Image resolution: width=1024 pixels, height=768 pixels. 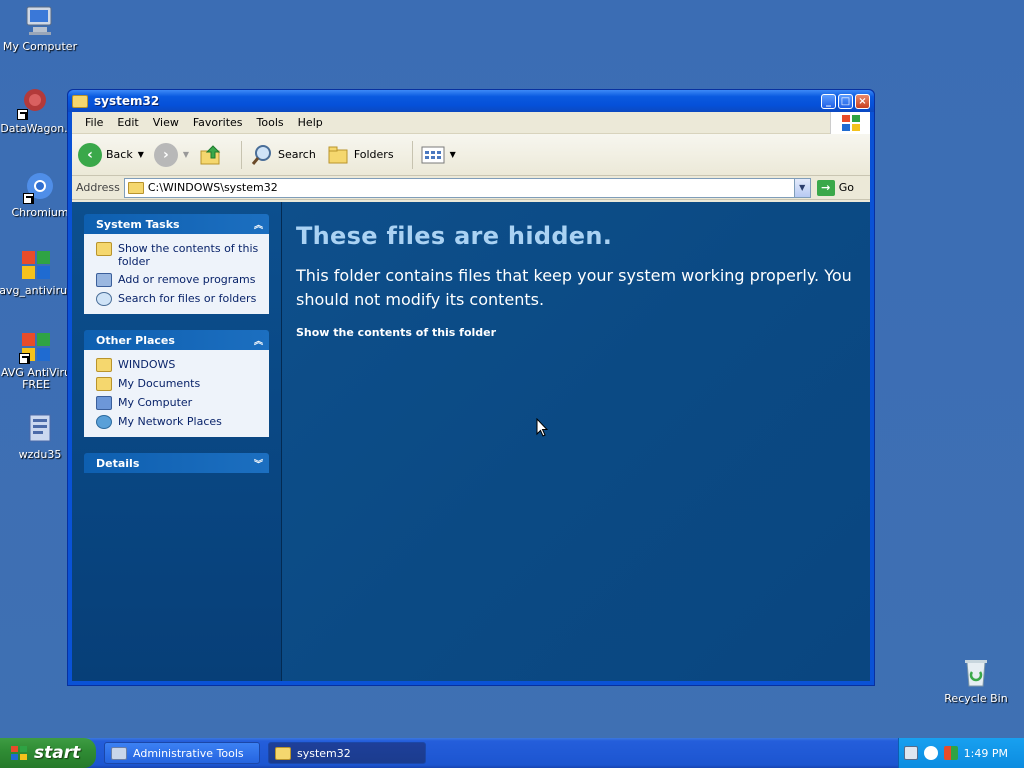 I want to click on folders-button: Folders, so click(x=360, y=155).